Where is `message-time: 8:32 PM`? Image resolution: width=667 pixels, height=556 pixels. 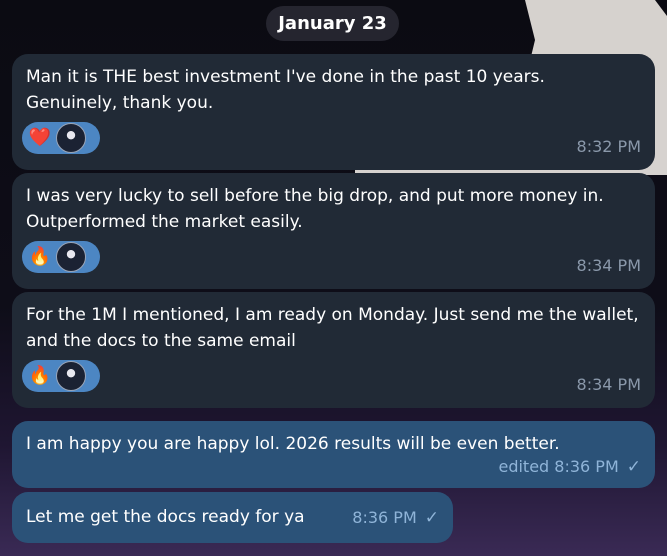
message-time: 8:32 PM is located at coordinates (608, 146).